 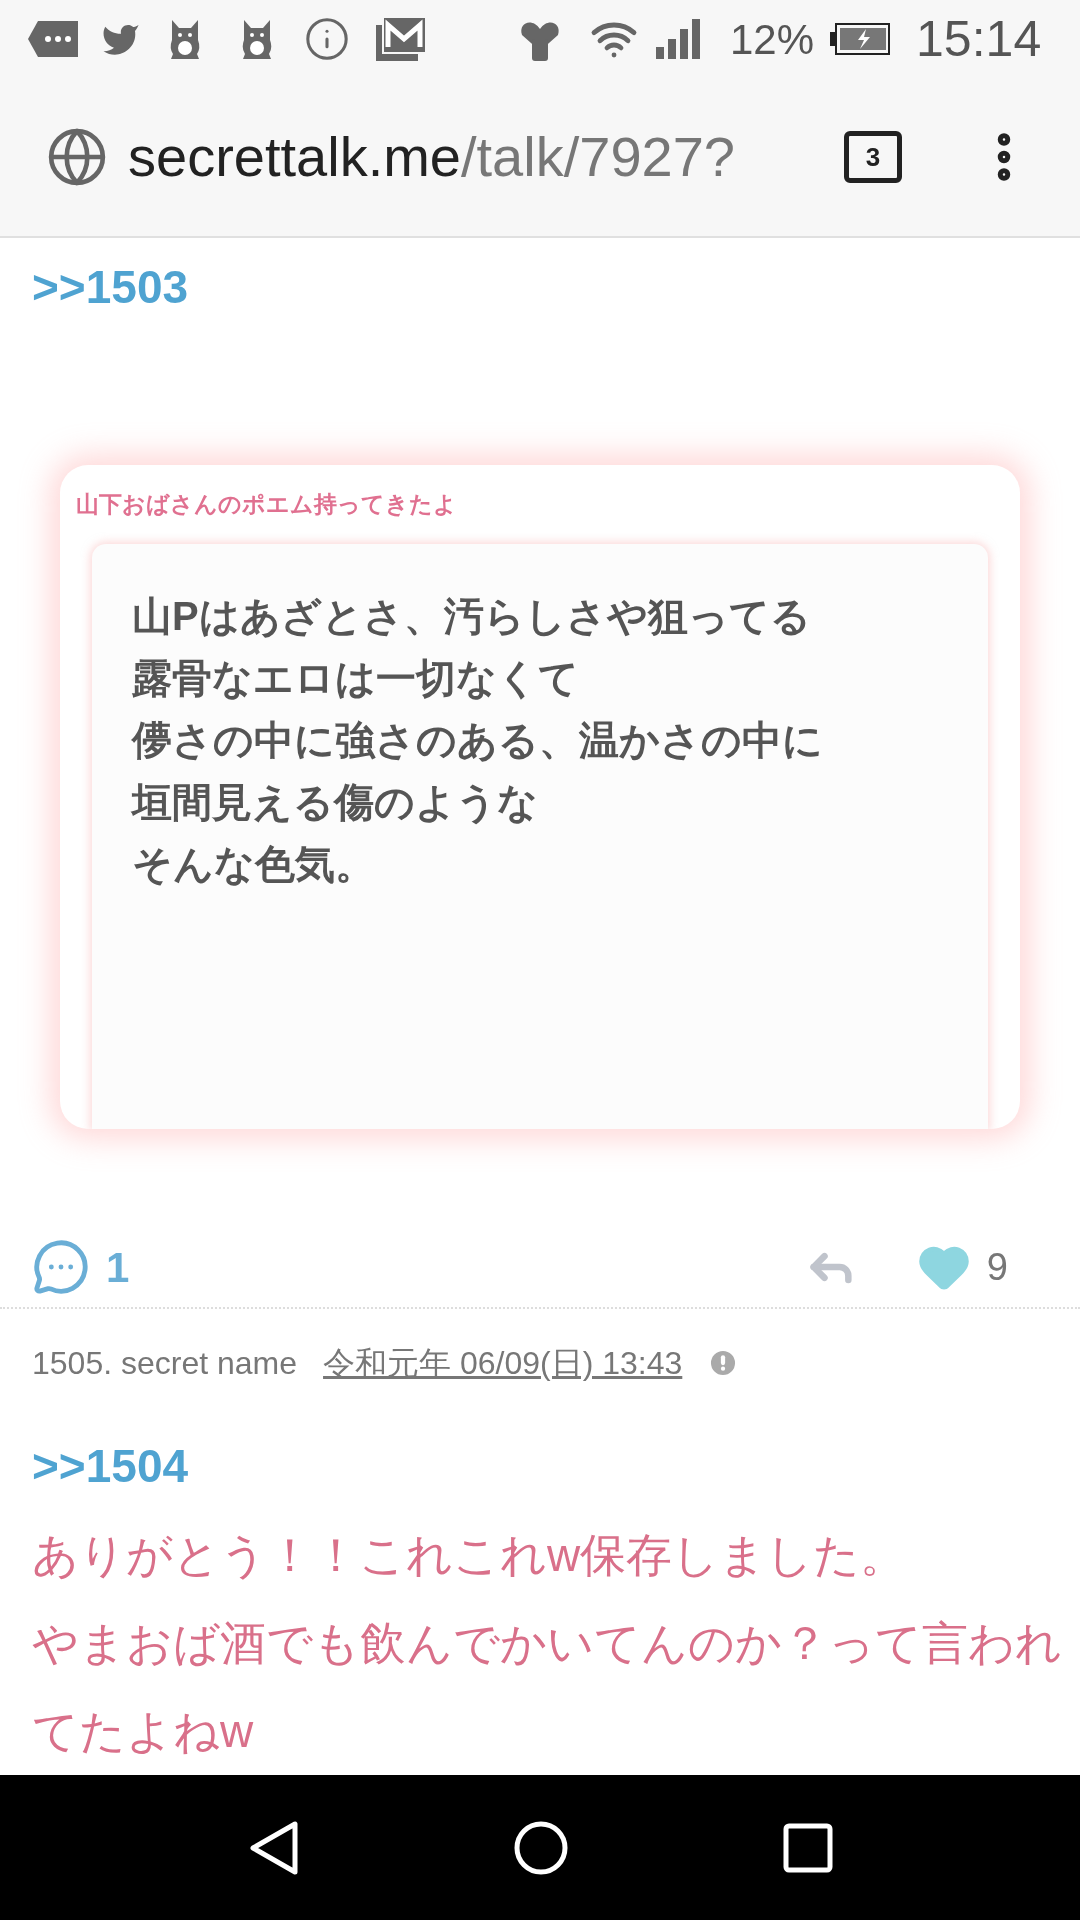 What do you see at coordinates (118, 1267) in the screenshot?
I see `comment-count: 1` at bounding box center [118, 1267].